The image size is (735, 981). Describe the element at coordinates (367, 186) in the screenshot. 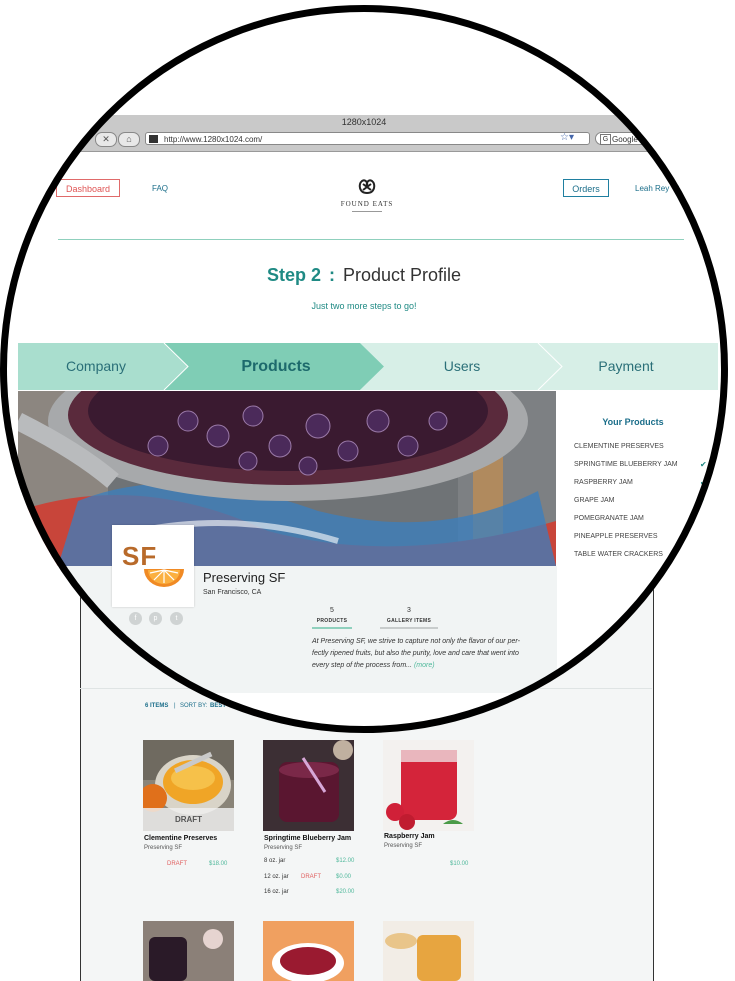

I see `pretzel-logo-icon` at that location.